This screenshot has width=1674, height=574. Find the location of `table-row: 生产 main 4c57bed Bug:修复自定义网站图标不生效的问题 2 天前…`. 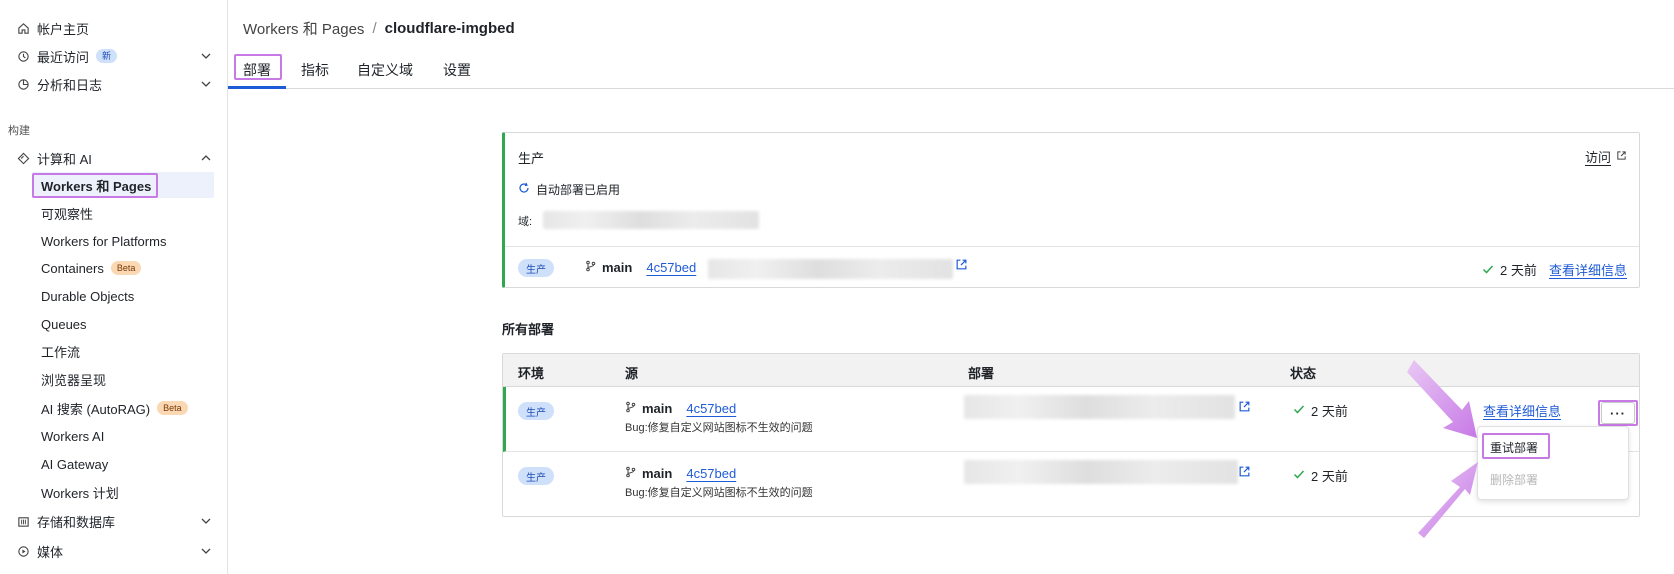

table-row: 生产 main 4c57bed Bug:修复自定义网站图标不生效的问题 2 天前… is located at coordinates (1071, 419).